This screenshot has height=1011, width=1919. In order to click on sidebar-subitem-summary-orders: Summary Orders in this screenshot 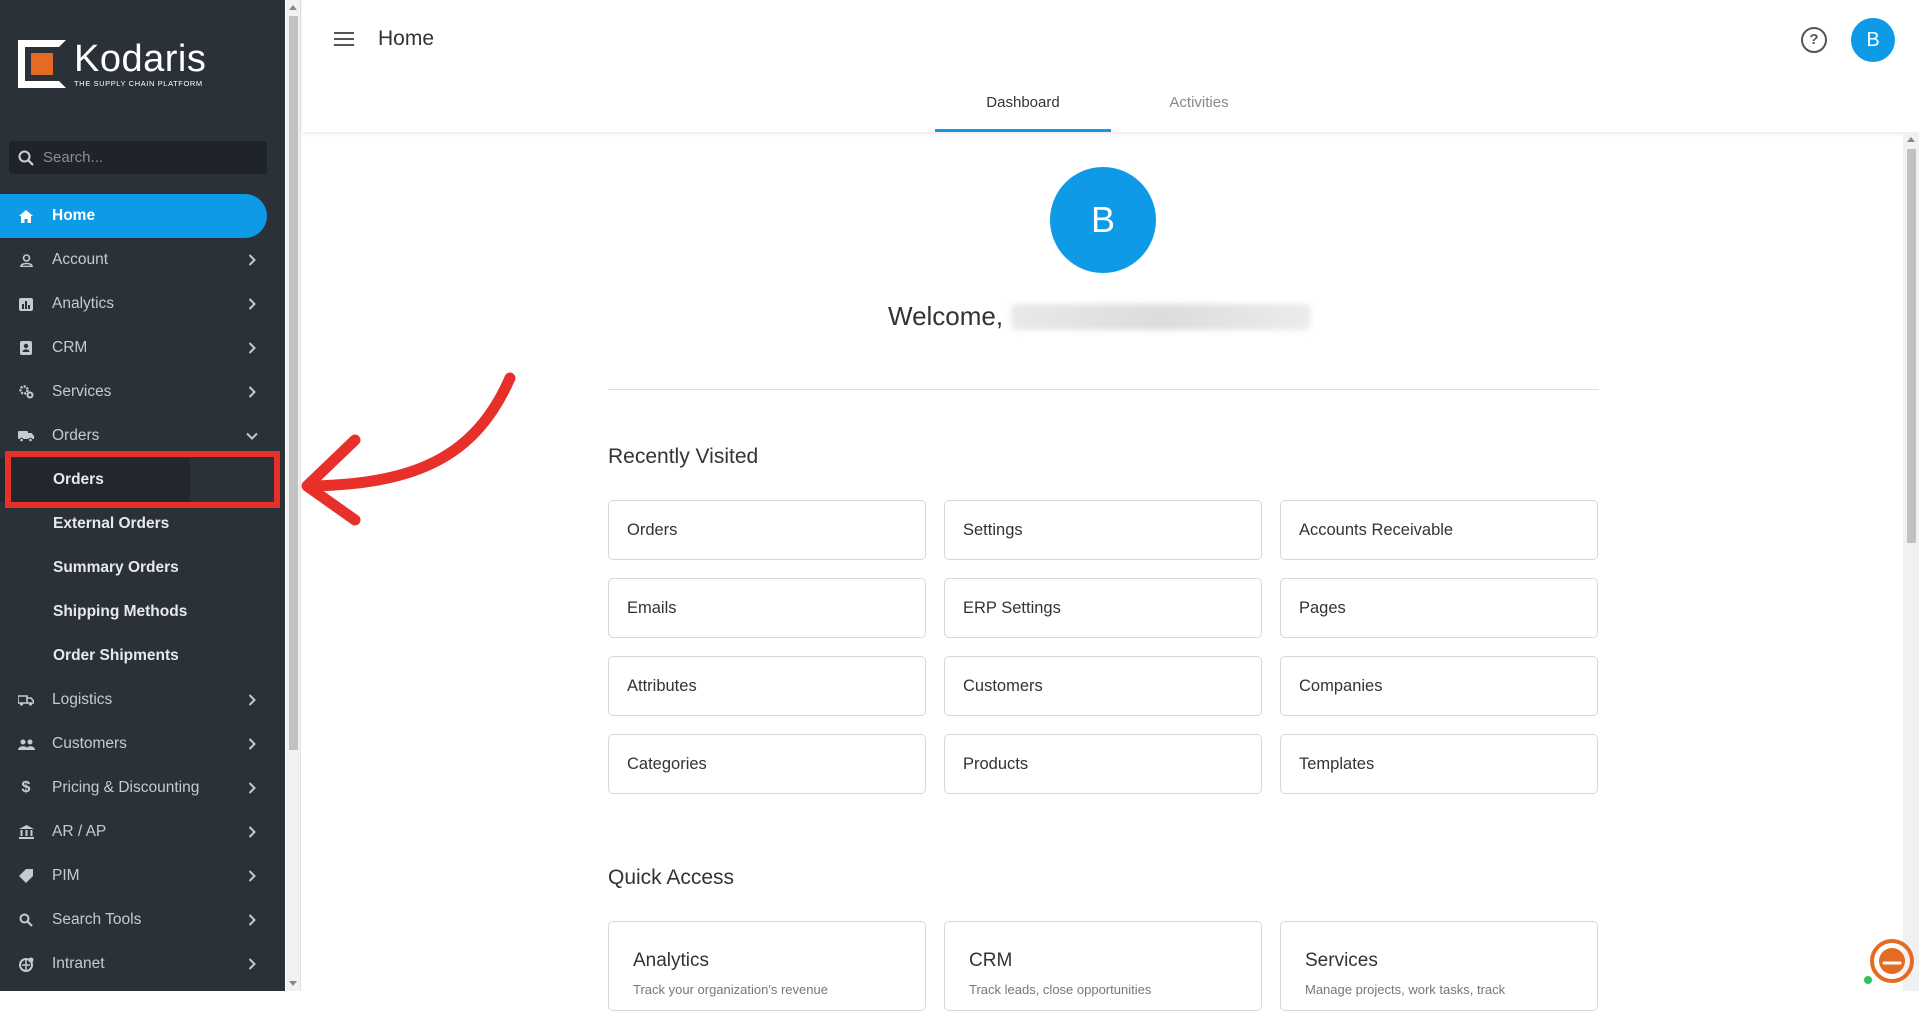, I will do `click(142, 568)`.